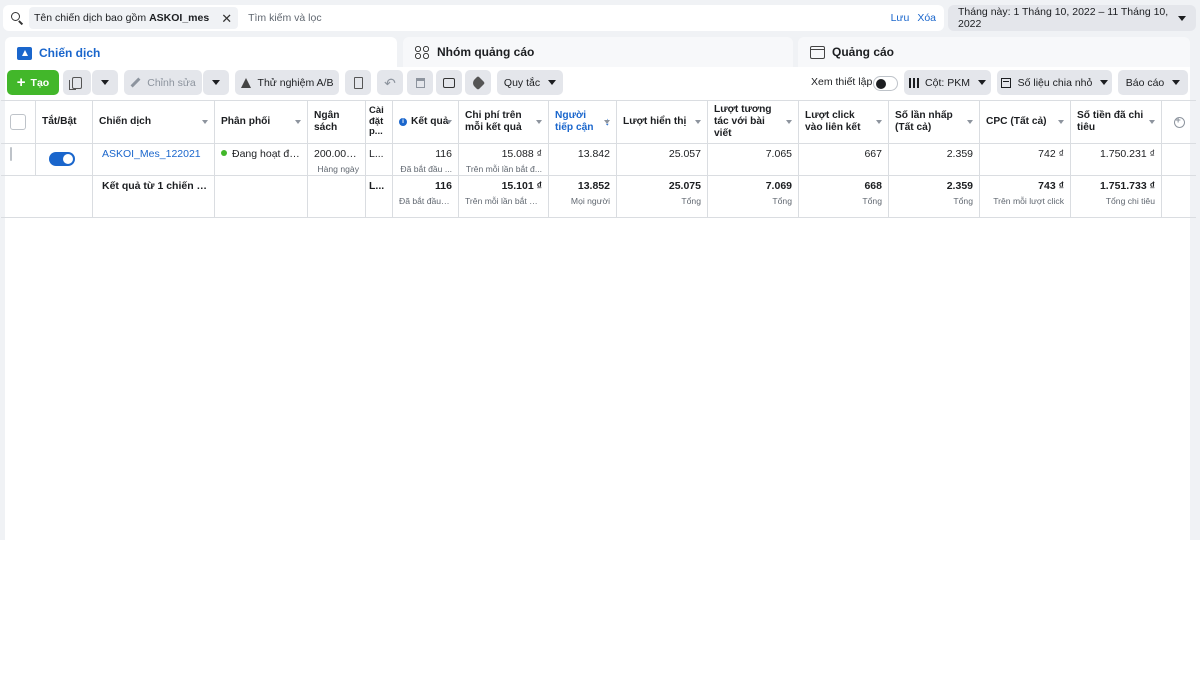 The width and height of the screenshot is (1200, 675). I want to click on column-header-results: i Kết quả, so click(426, 122).